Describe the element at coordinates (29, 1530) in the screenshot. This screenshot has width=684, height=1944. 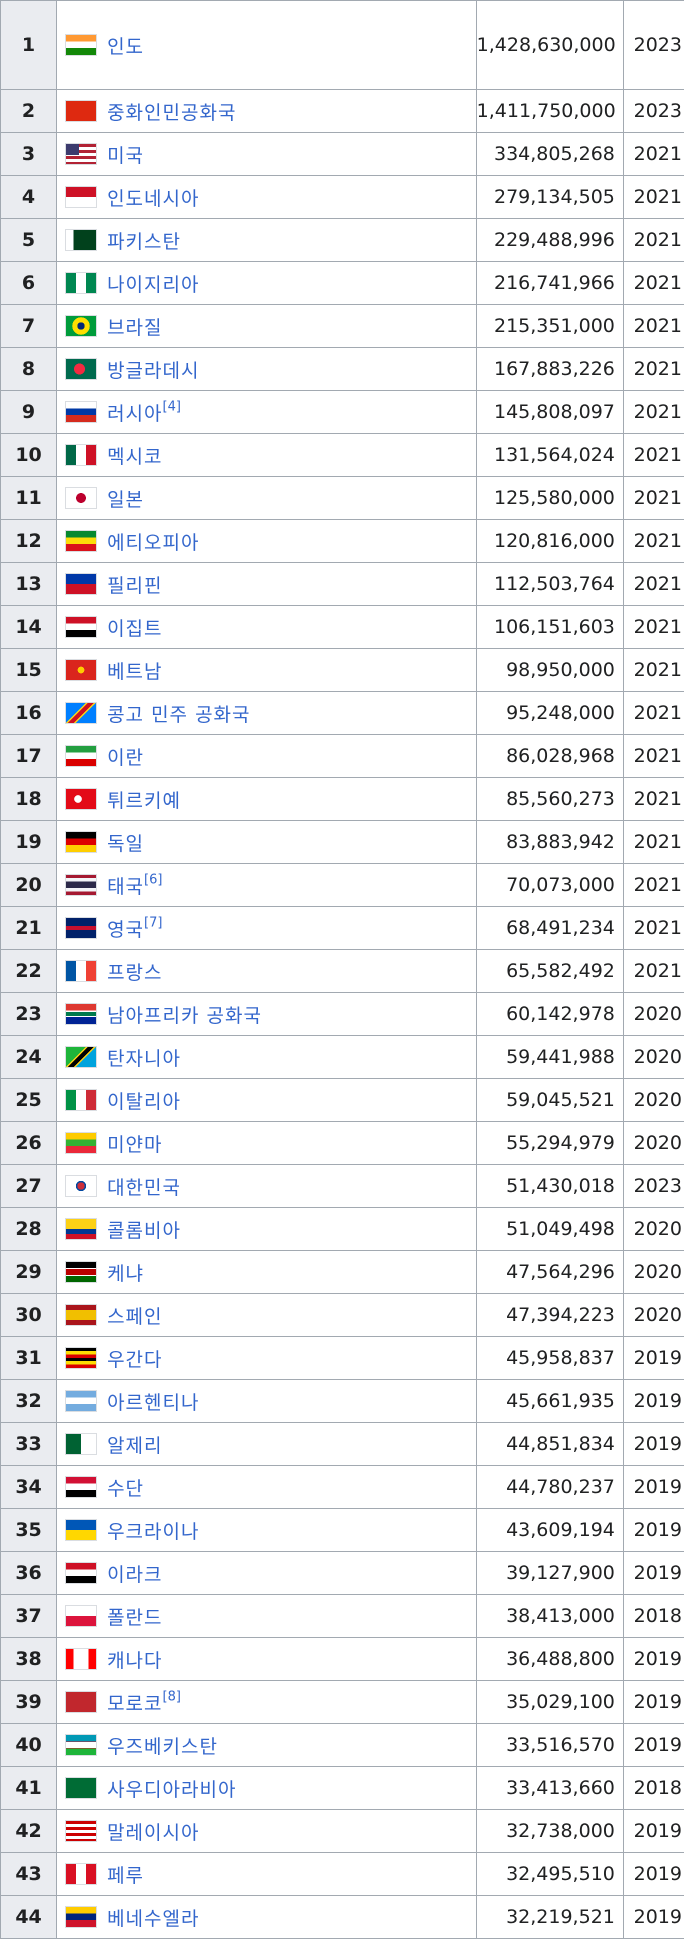
I see `rank-cell: 35` at that location.